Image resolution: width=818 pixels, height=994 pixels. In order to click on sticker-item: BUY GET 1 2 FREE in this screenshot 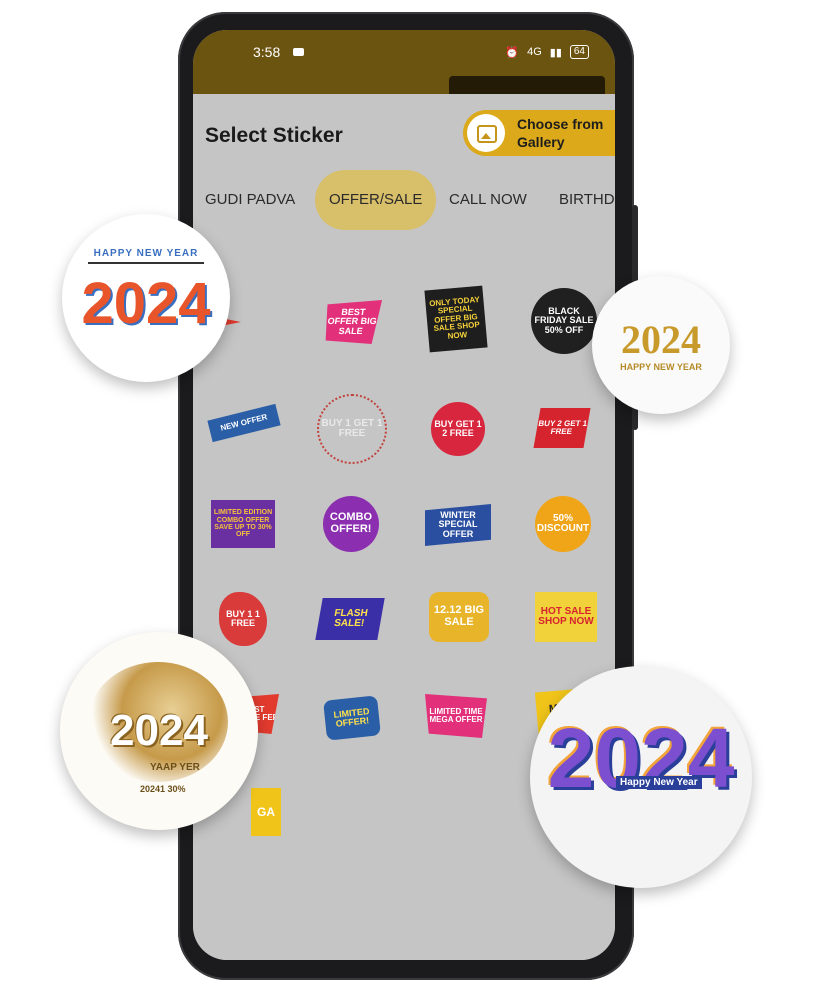, I will do `click(458, 429)`.